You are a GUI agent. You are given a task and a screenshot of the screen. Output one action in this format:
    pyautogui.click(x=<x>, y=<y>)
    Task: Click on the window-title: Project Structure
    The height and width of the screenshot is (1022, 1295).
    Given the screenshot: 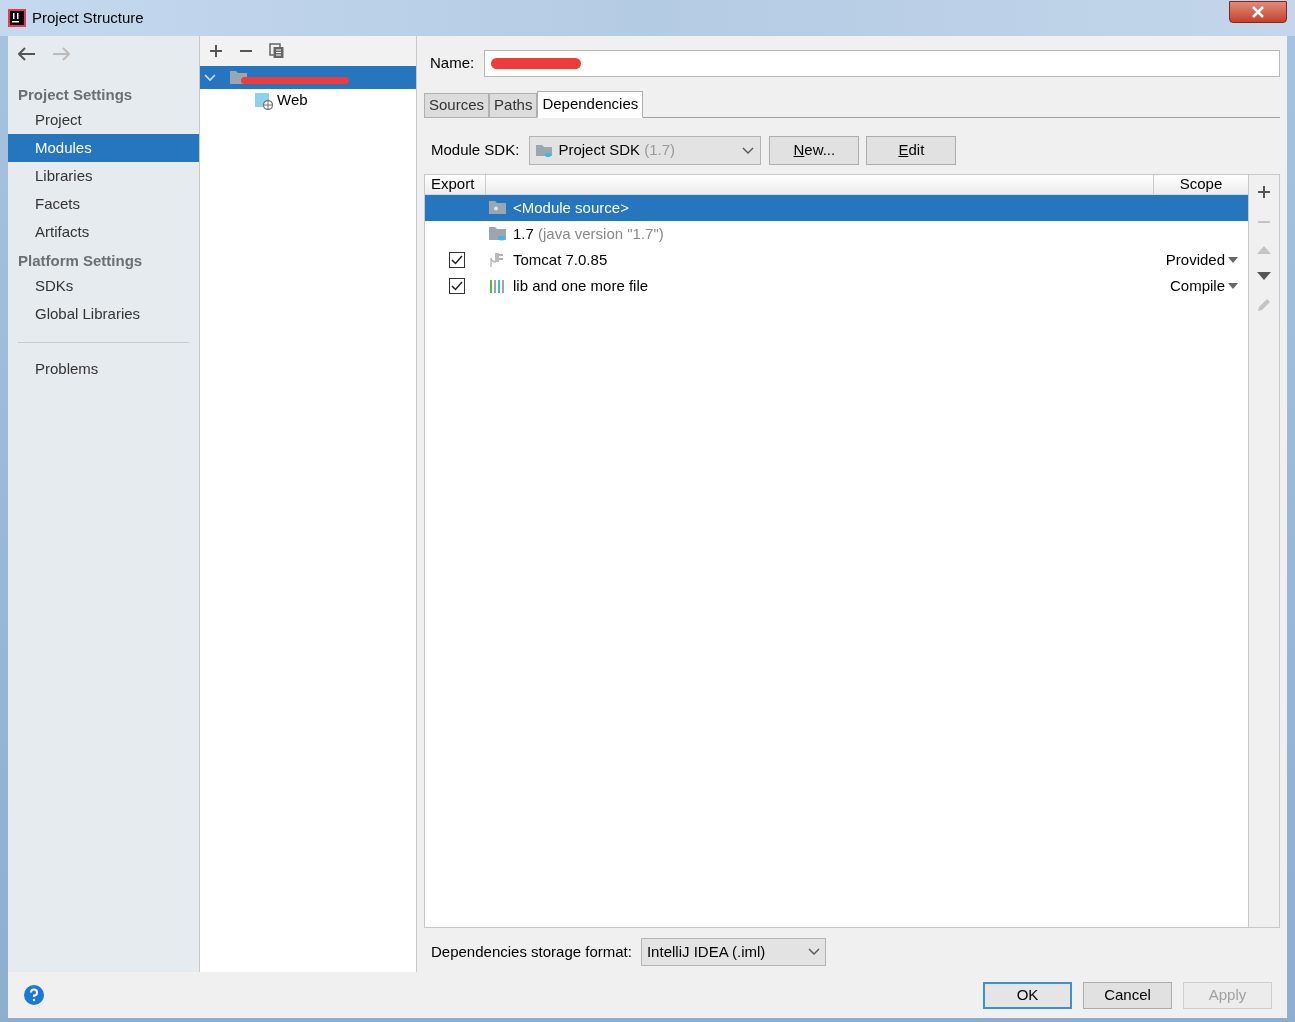 What is the action you would take?
    pyautogui.click(x=88, y=17)
    